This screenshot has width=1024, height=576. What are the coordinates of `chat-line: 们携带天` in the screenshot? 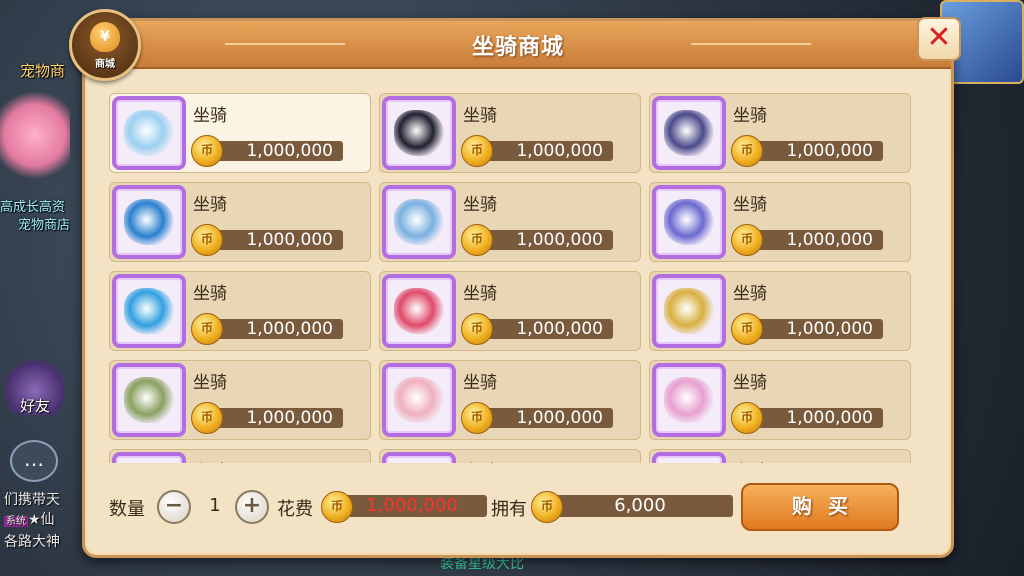 It's located at (32, 500).